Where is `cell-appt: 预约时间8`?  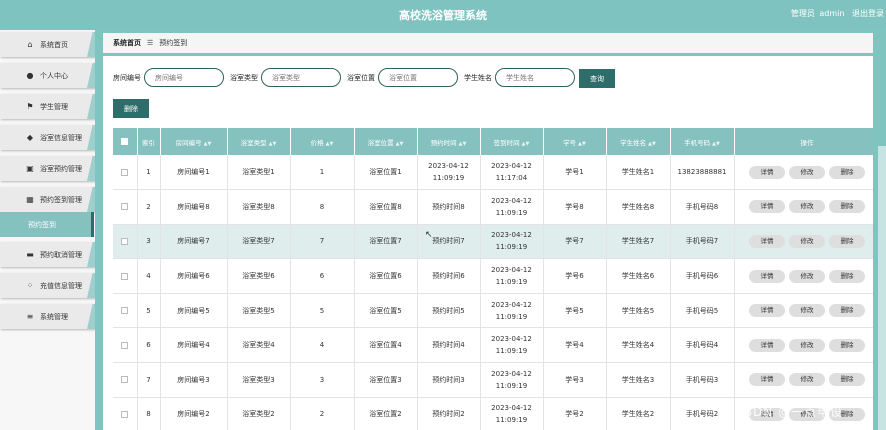
cell-appt: 预约时间8 is located at coordinates (449, 207).